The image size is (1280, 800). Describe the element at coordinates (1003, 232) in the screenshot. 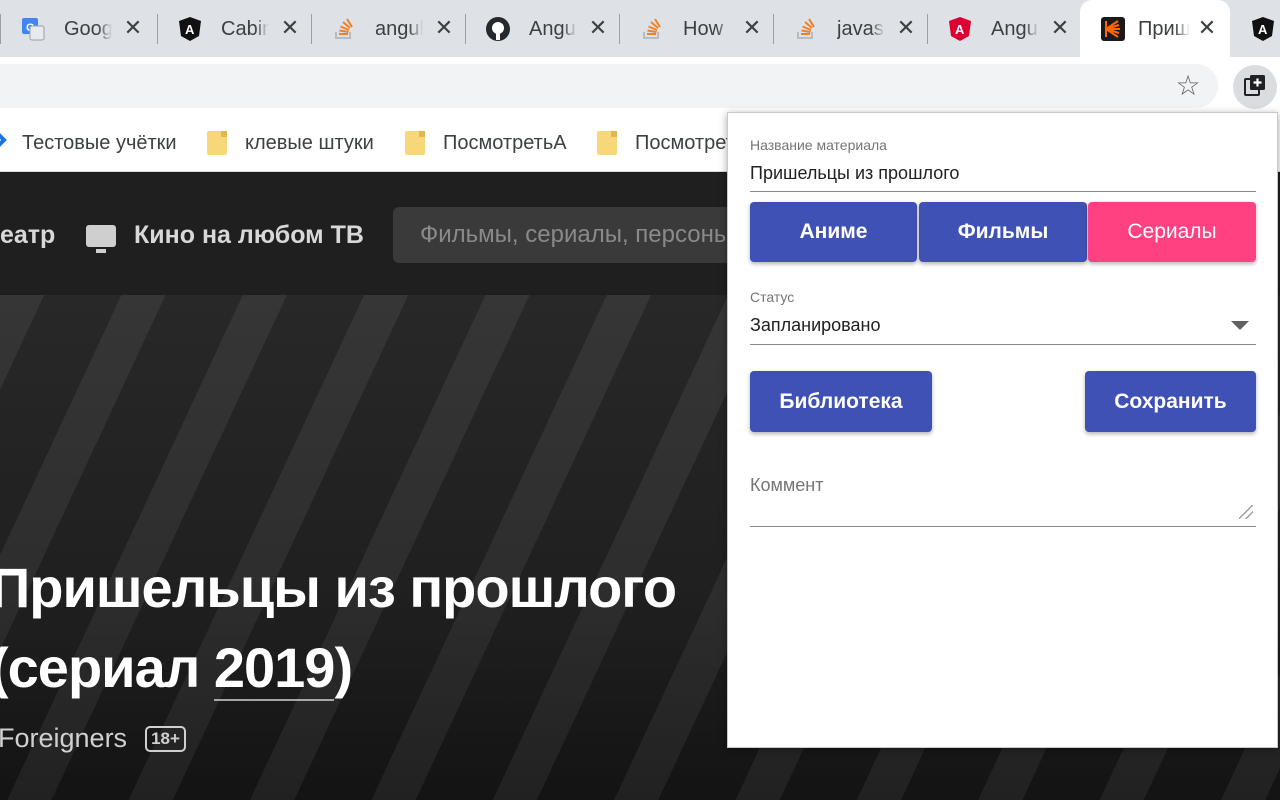

I see `type-button-films: Фильмы` at that location.